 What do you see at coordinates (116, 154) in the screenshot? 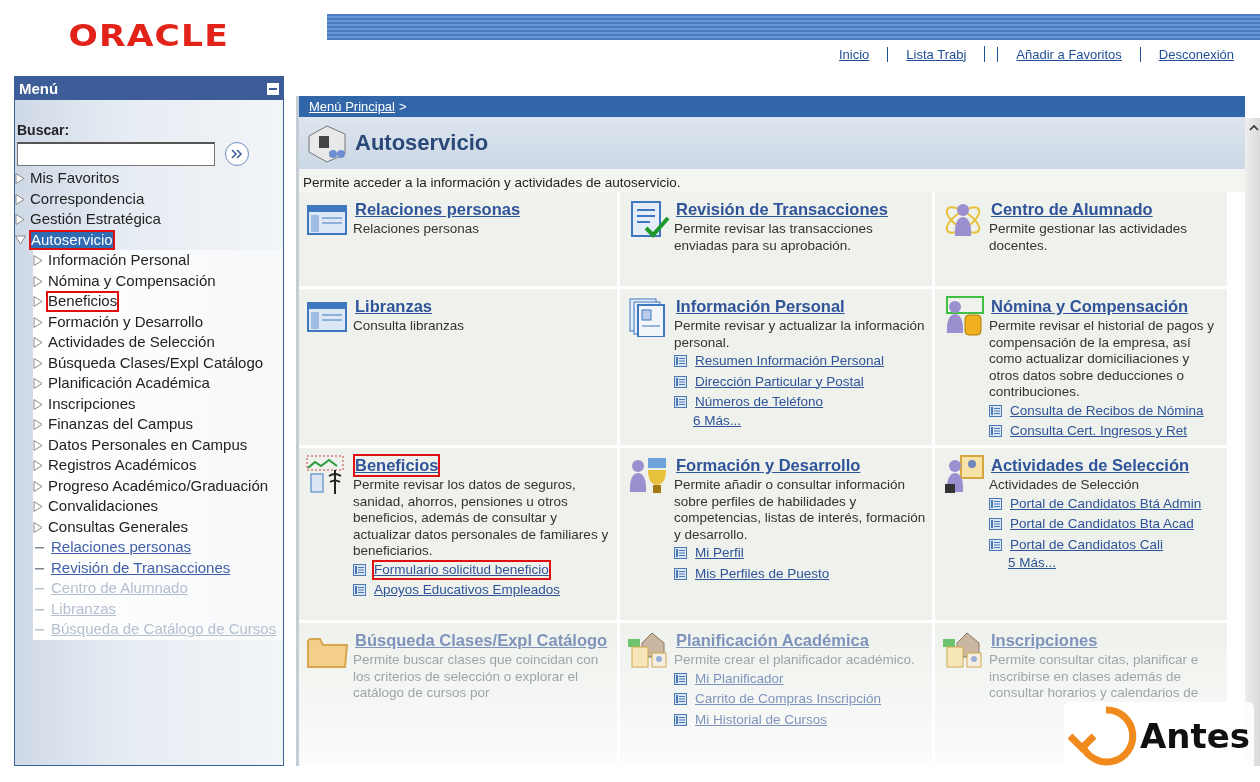
I see `search-field` at bounding box center [116, 154].